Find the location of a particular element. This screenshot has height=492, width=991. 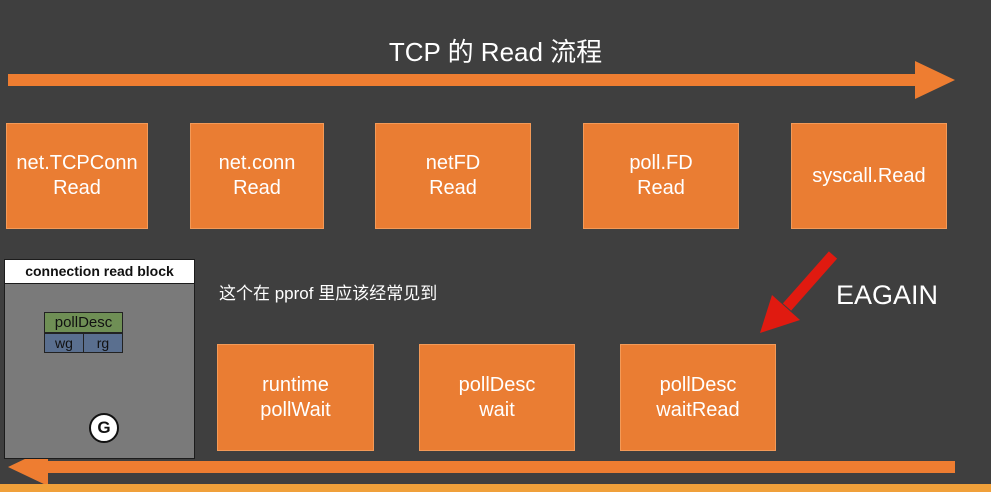

polldesc-wait-box: pollDesc wait is located at coordinates (497, 397).